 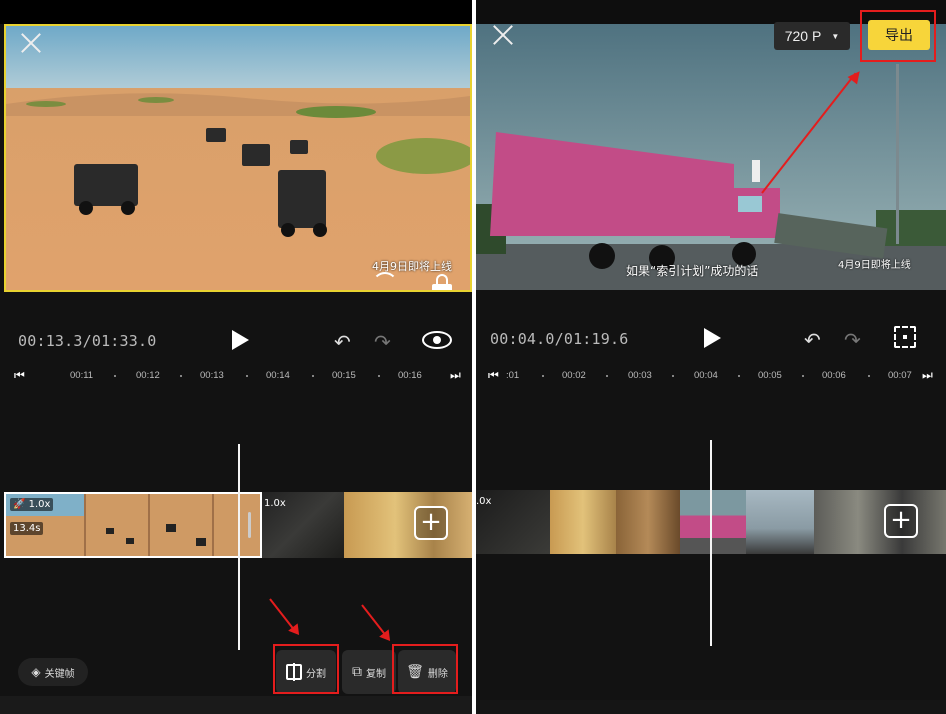 What do you see at coordinates (442, 282) in the screenshot?
I see `lock-icon` at bounding box center [442, 282].